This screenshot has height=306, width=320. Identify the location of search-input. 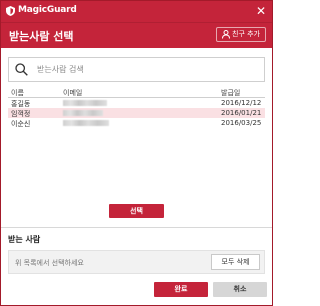
(142, 69).